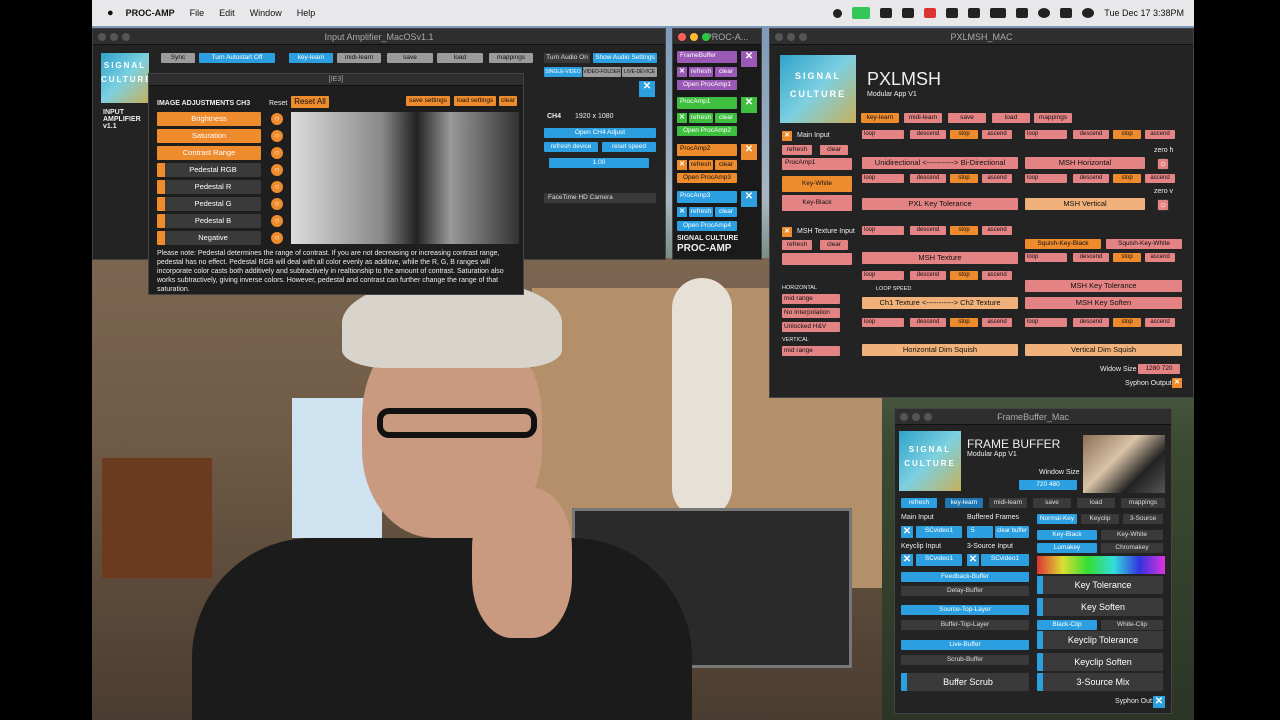 The width and height of the screenshot is (1280, 720). Describe the element at coordinates (1046, 134) in the screenshot. I see `loop-row-1-loop-button: loop` at that location.